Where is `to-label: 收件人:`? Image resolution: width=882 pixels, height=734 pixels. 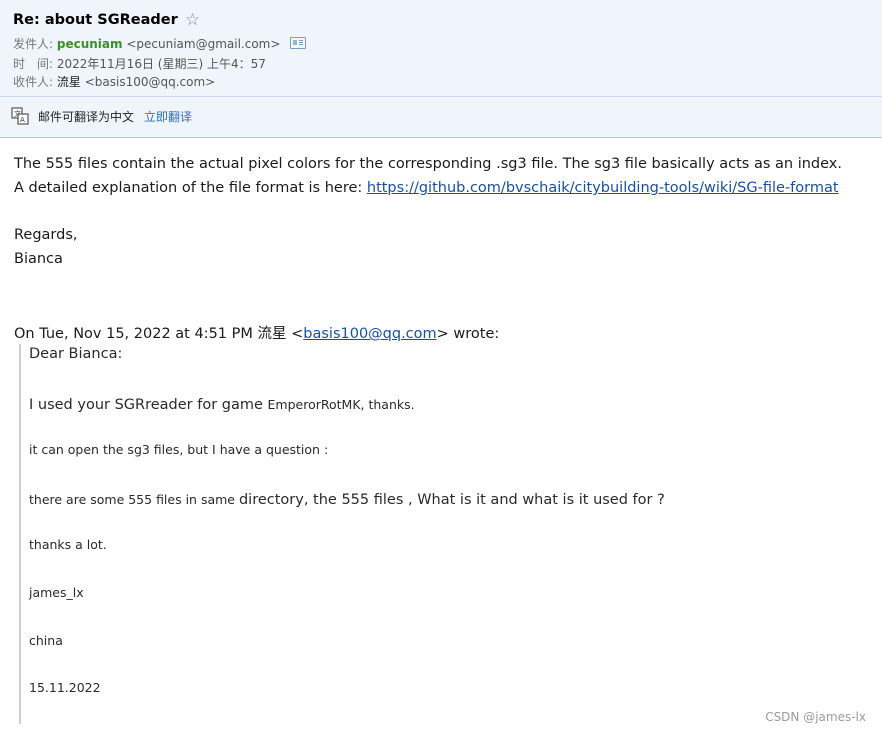 to-label: 收件人: is located at coordinates (33, 82).